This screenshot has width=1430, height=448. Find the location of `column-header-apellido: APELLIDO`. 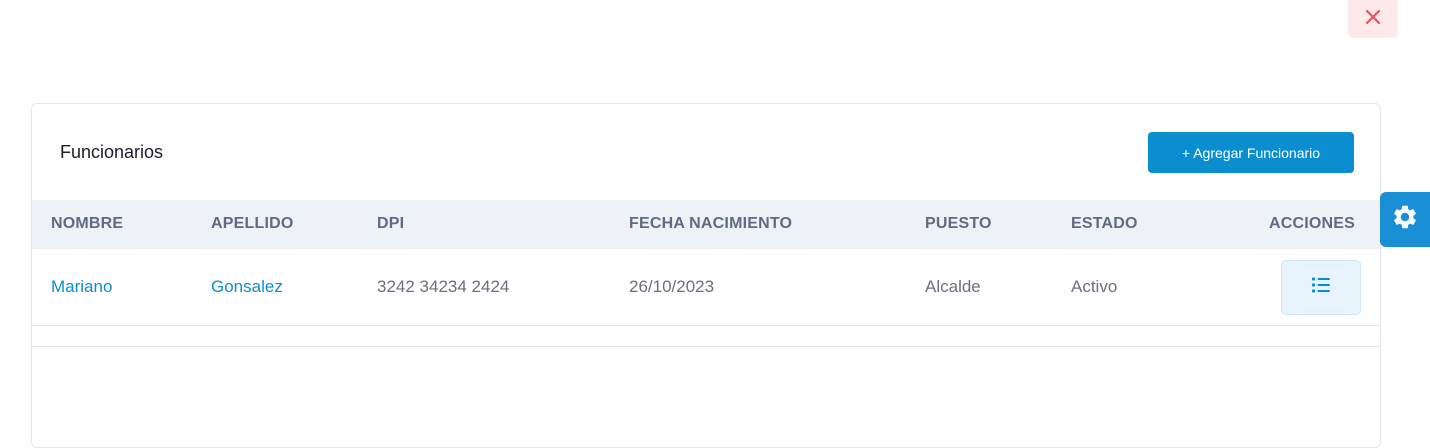

column-header-apellido: APELLIDO is located at coordinates (252, 224).